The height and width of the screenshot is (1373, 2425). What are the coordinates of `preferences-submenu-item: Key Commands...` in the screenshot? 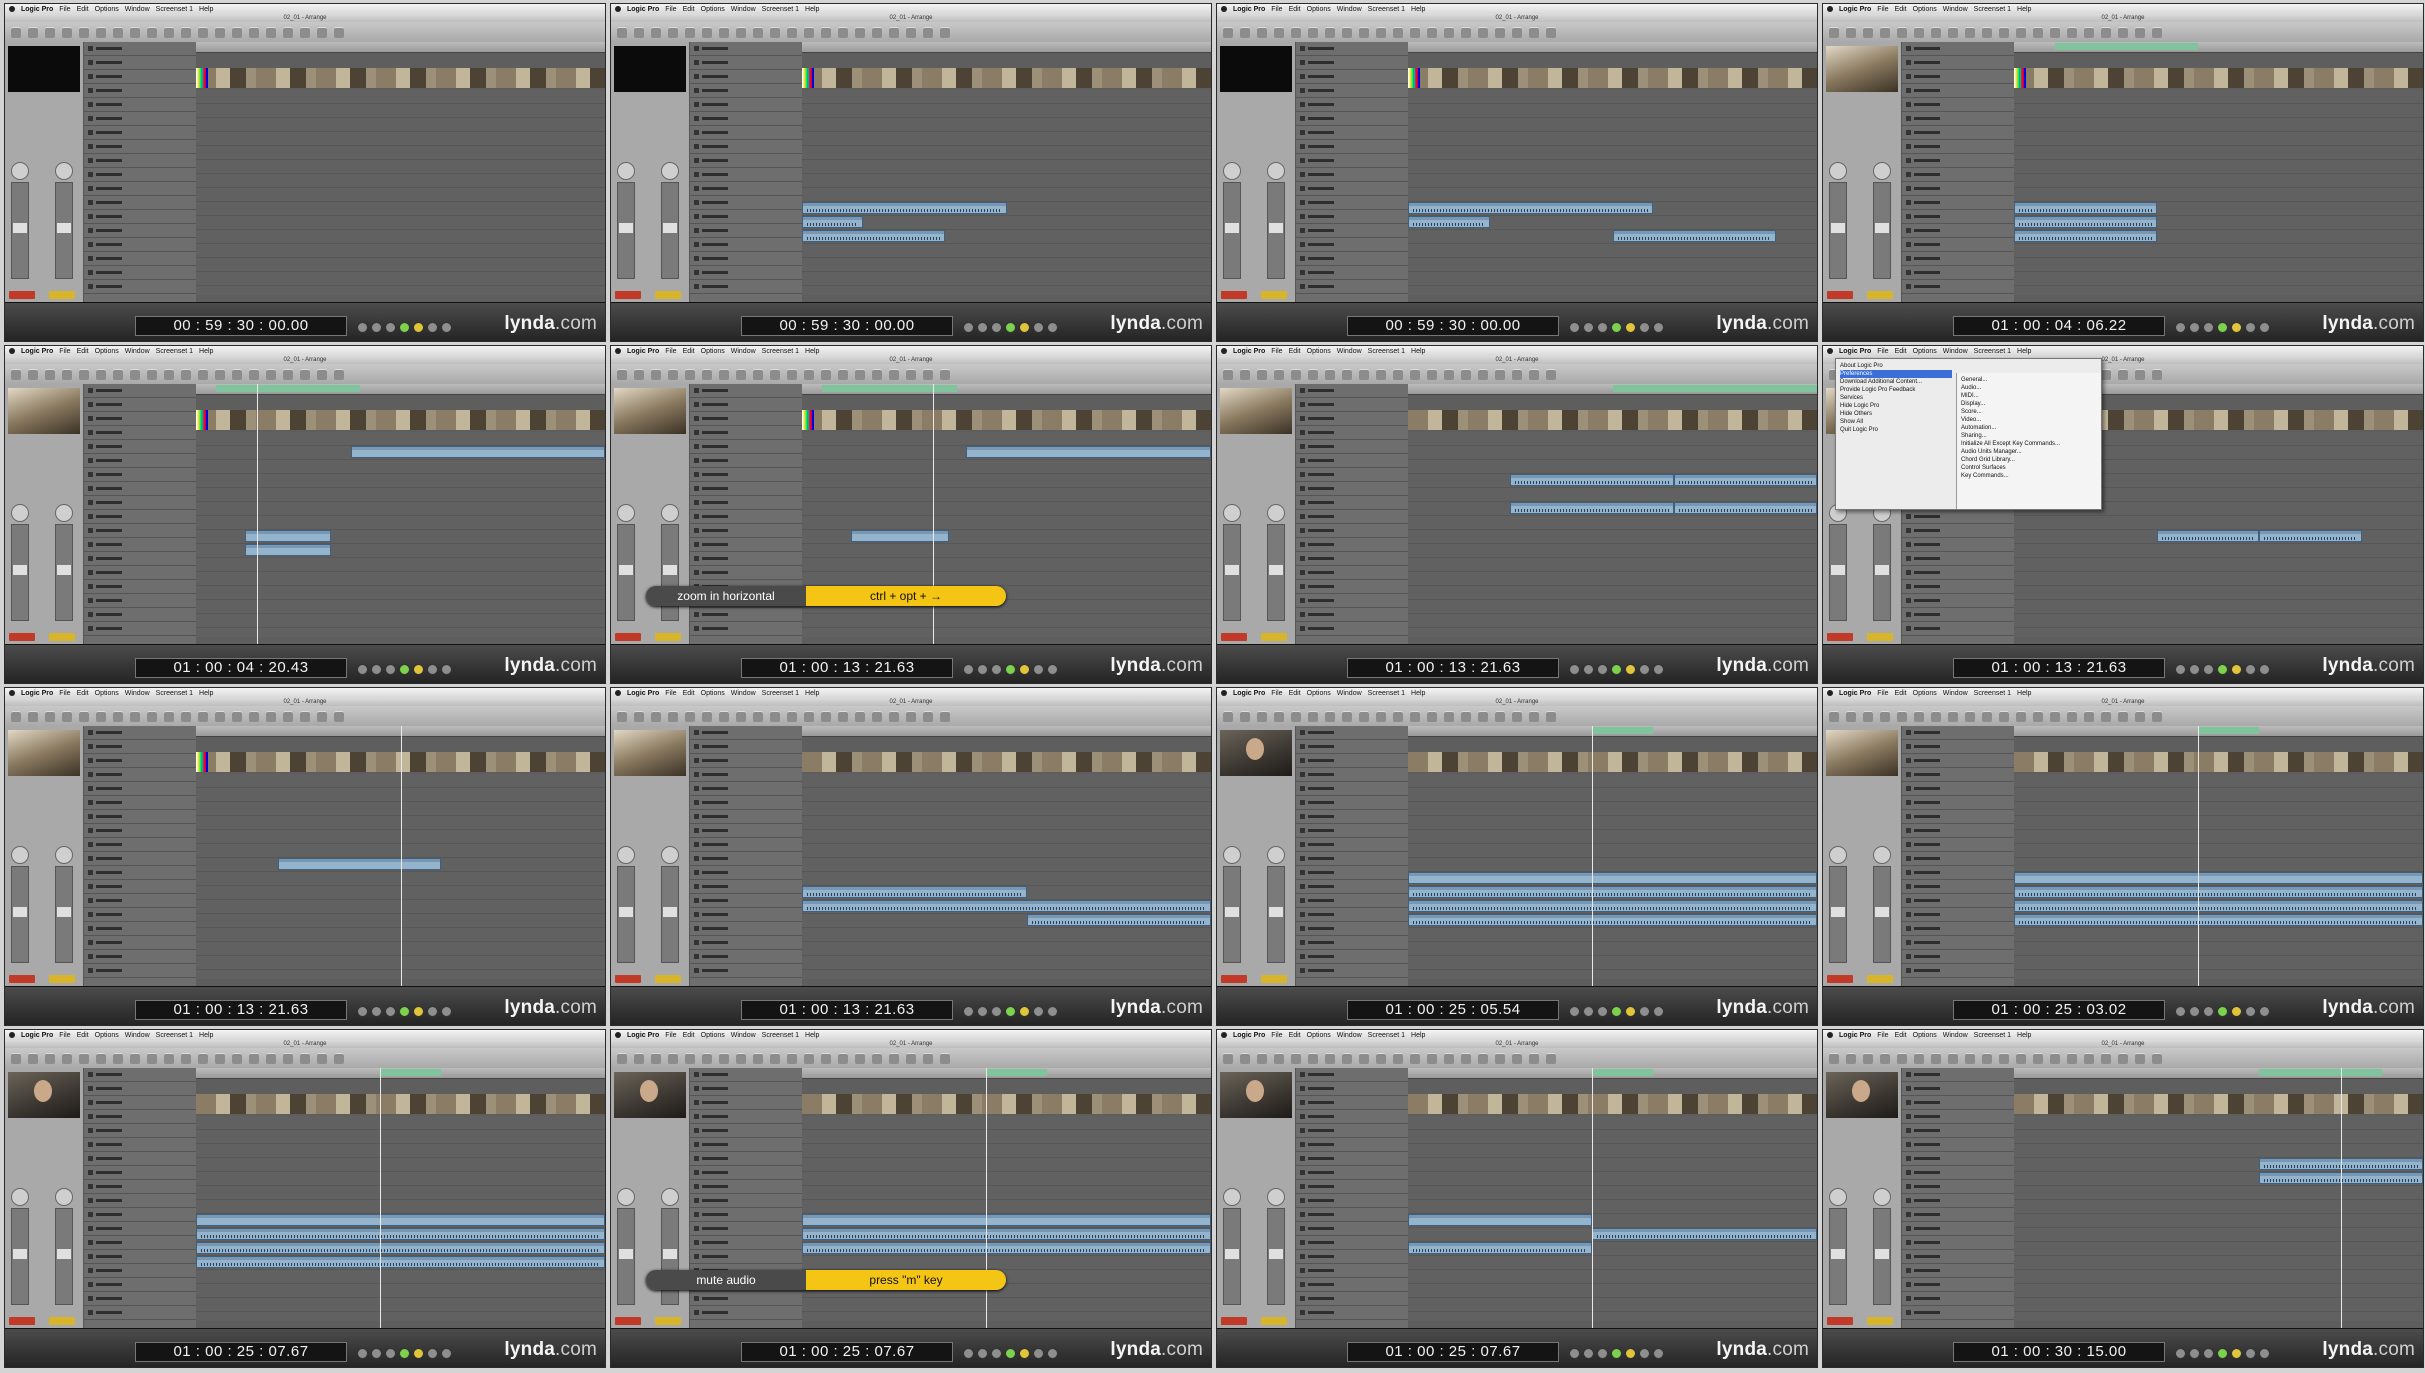 It's located at (2029, 476).